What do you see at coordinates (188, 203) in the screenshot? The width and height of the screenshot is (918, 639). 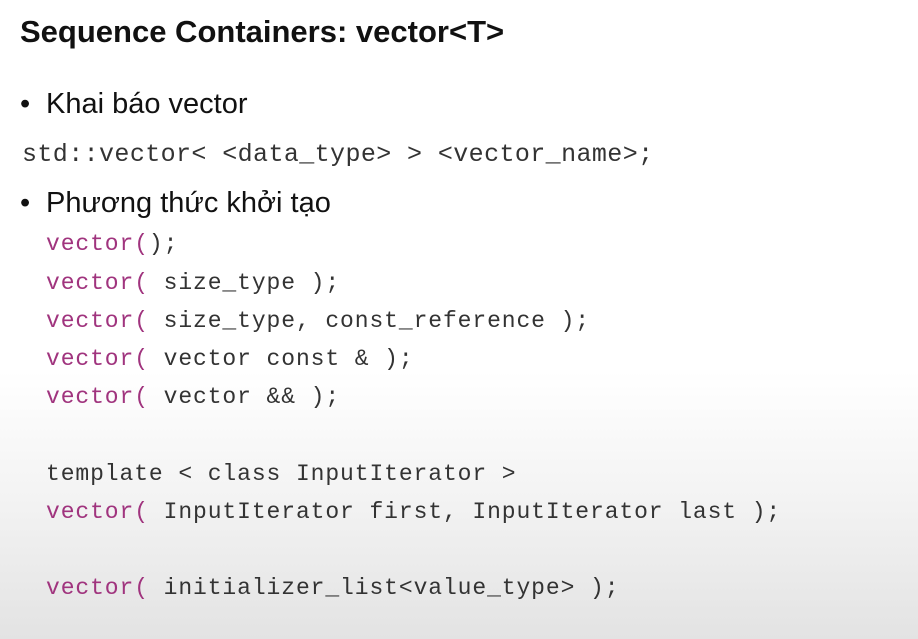 I see `bullet-text: Phương thức khởi tạo` at bounding box center [188, 203].